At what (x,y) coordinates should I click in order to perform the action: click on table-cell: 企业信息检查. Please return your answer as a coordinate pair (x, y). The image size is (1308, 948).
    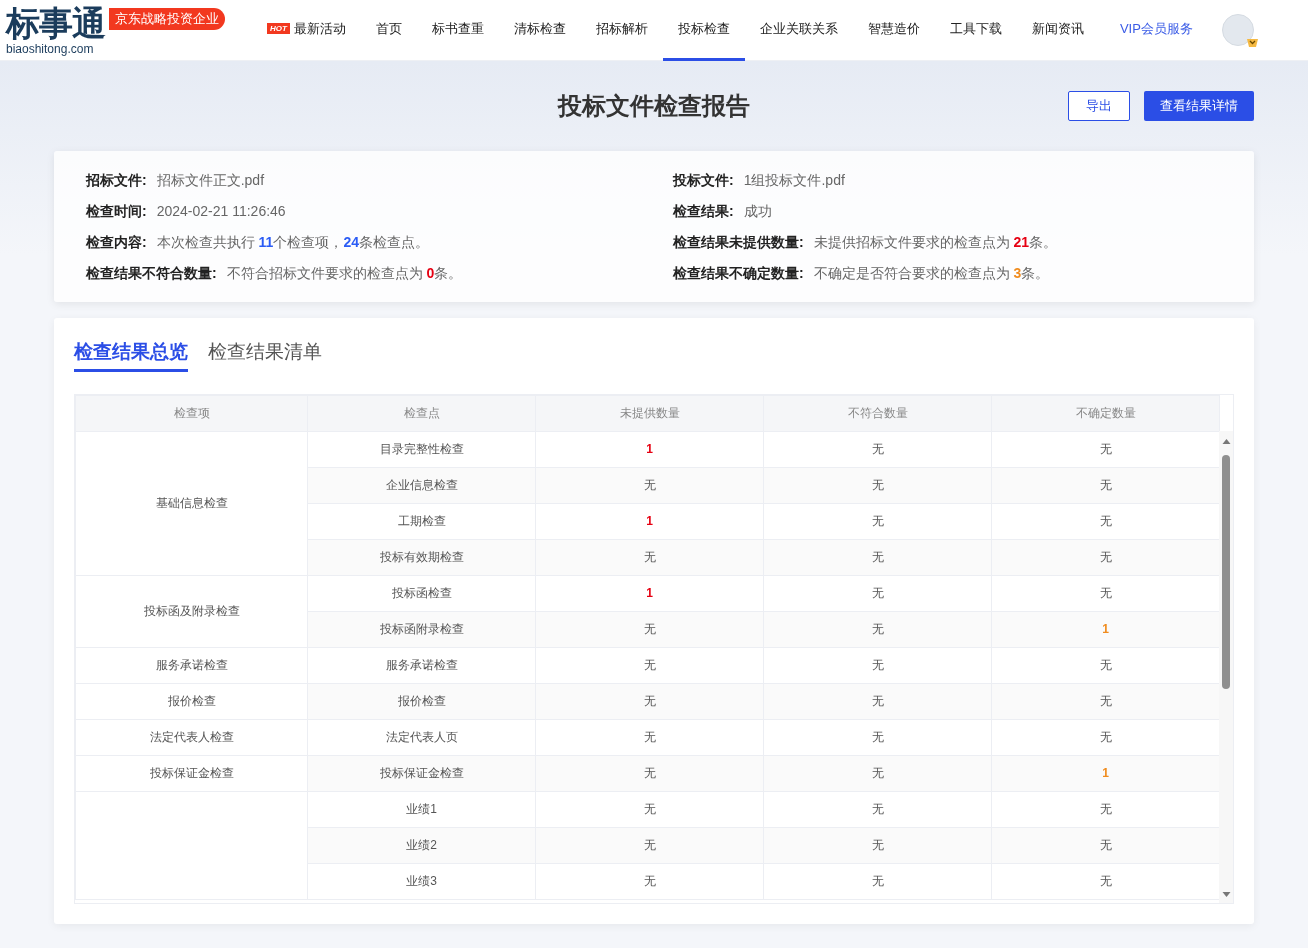
    Looking at the image, I should click on (421, 485).